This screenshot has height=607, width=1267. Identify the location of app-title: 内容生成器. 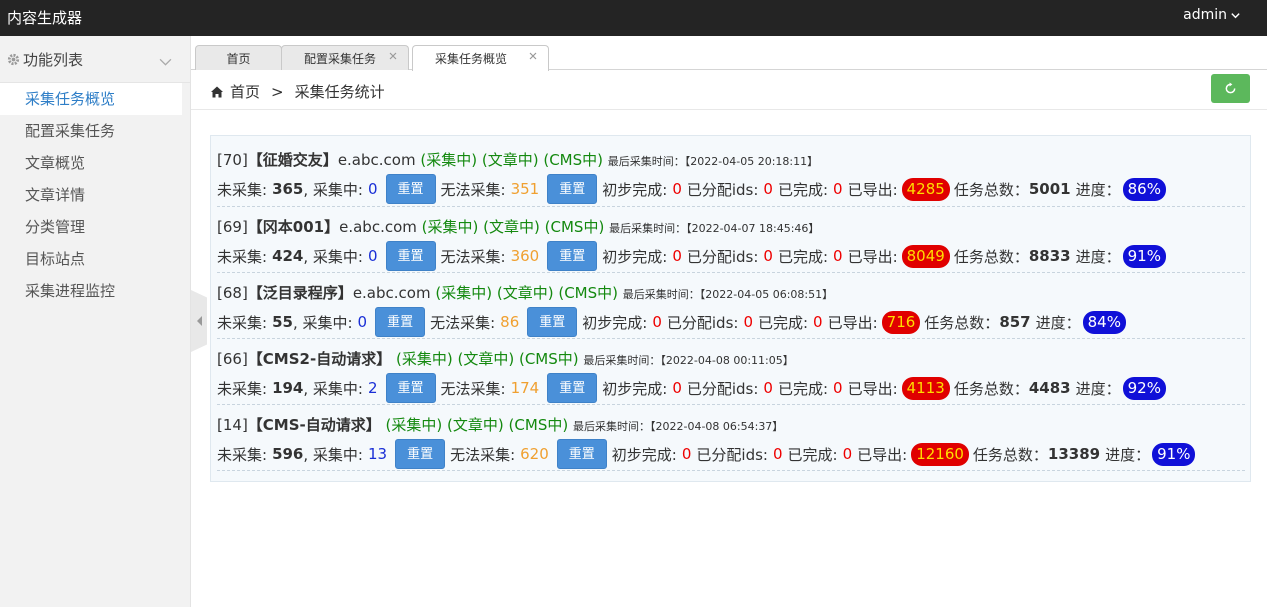
(45, 18).